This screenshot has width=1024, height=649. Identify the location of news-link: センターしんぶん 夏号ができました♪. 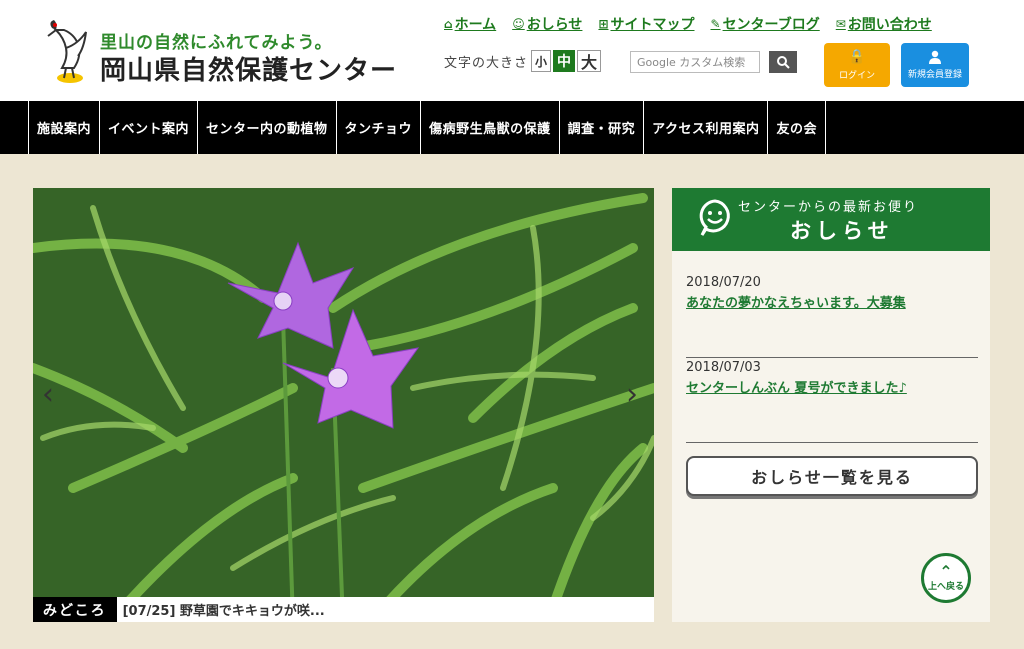
(832, 386).